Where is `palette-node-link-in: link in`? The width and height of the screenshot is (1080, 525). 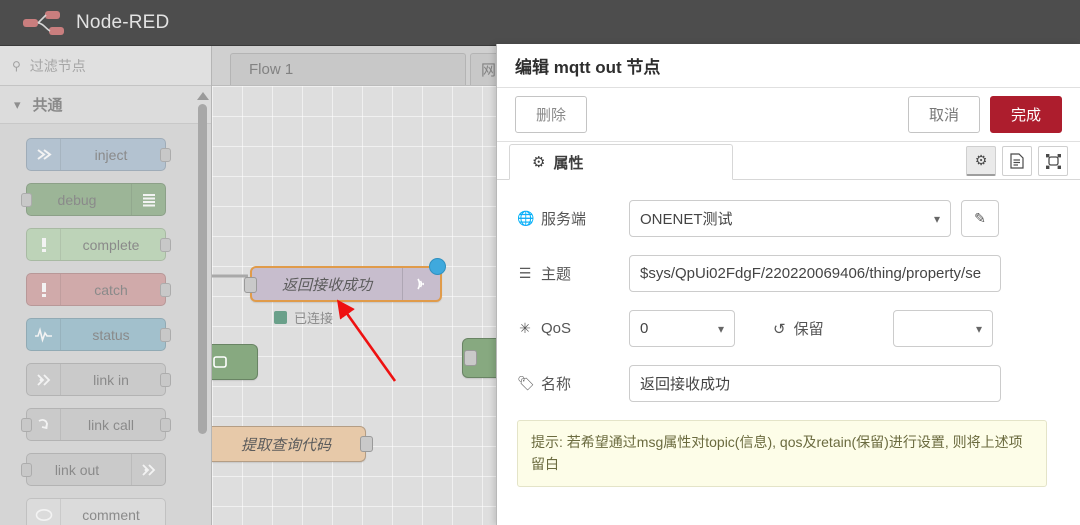 palette-node-link-in: link in is located at coordinates (98, 379).